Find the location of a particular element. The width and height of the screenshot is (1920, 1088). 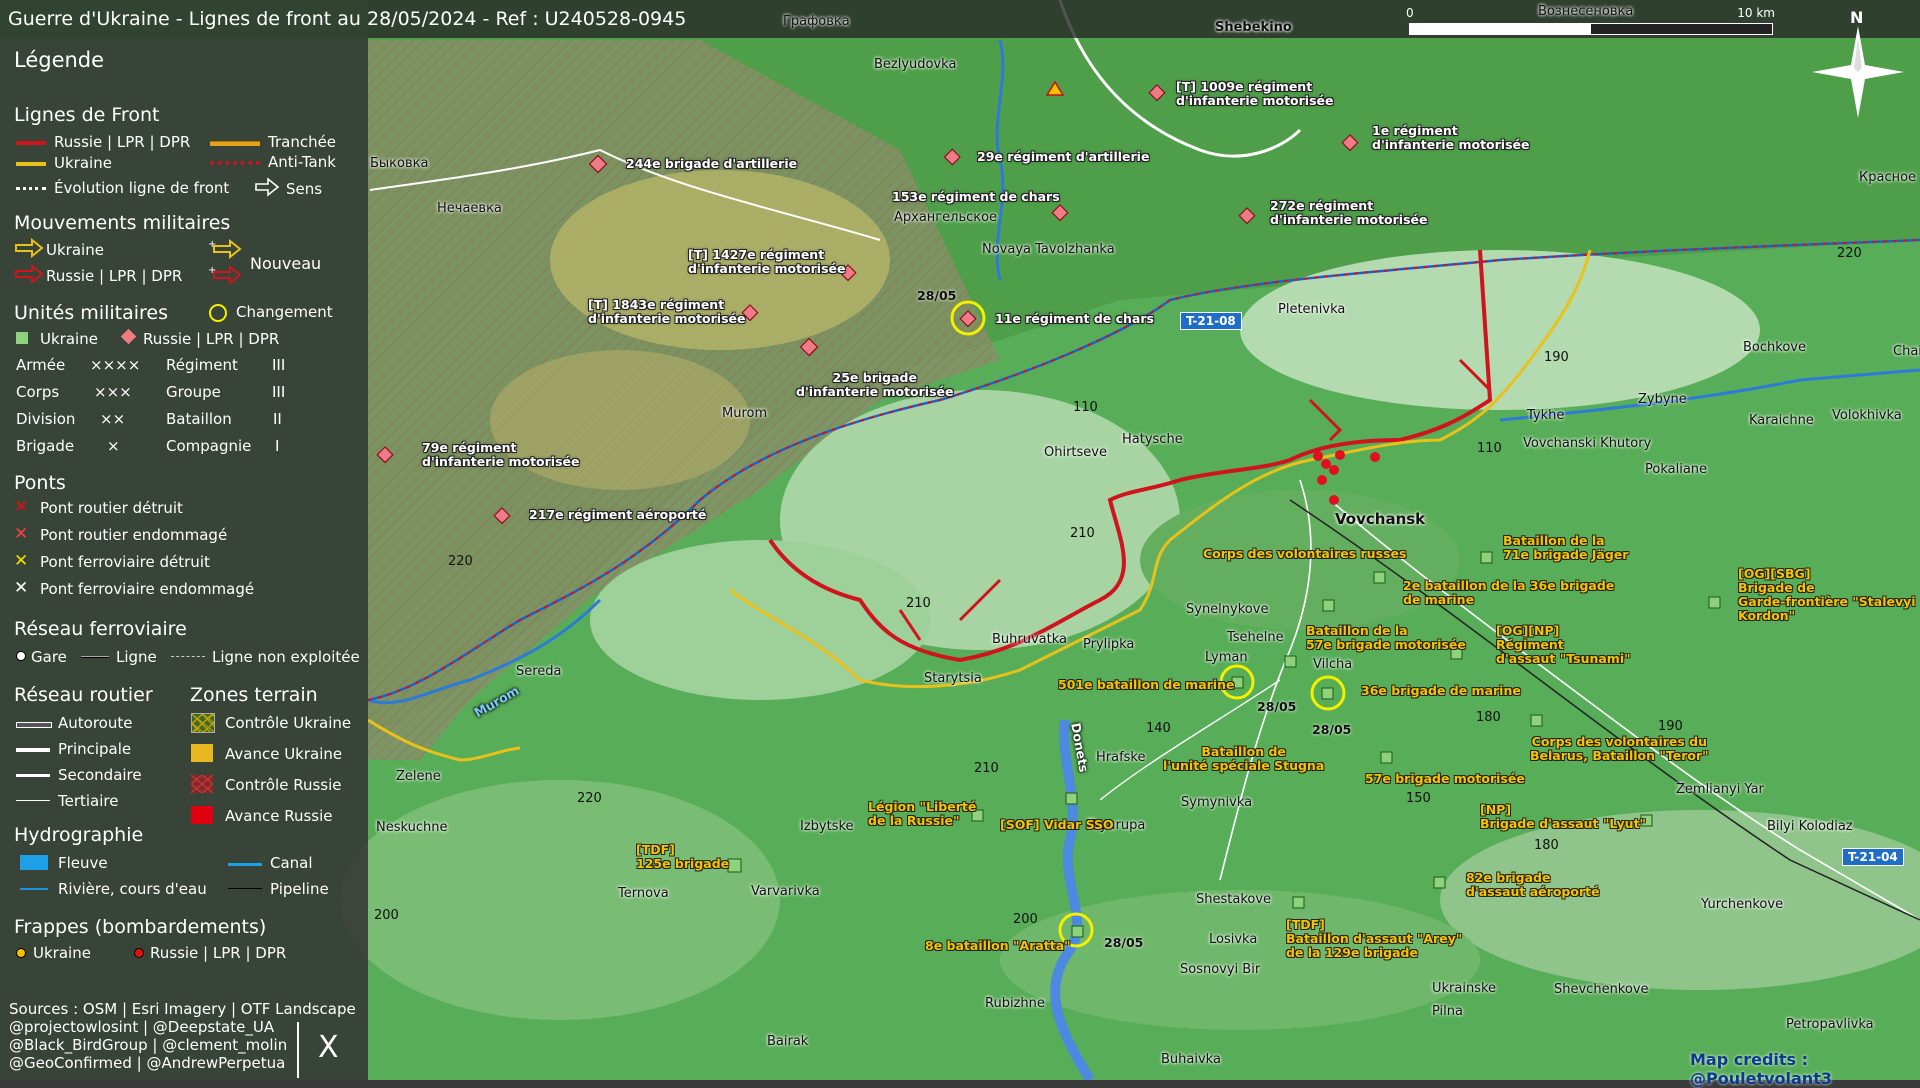

town-prylipka: Prylipka is located at coordinates (1109, 644).